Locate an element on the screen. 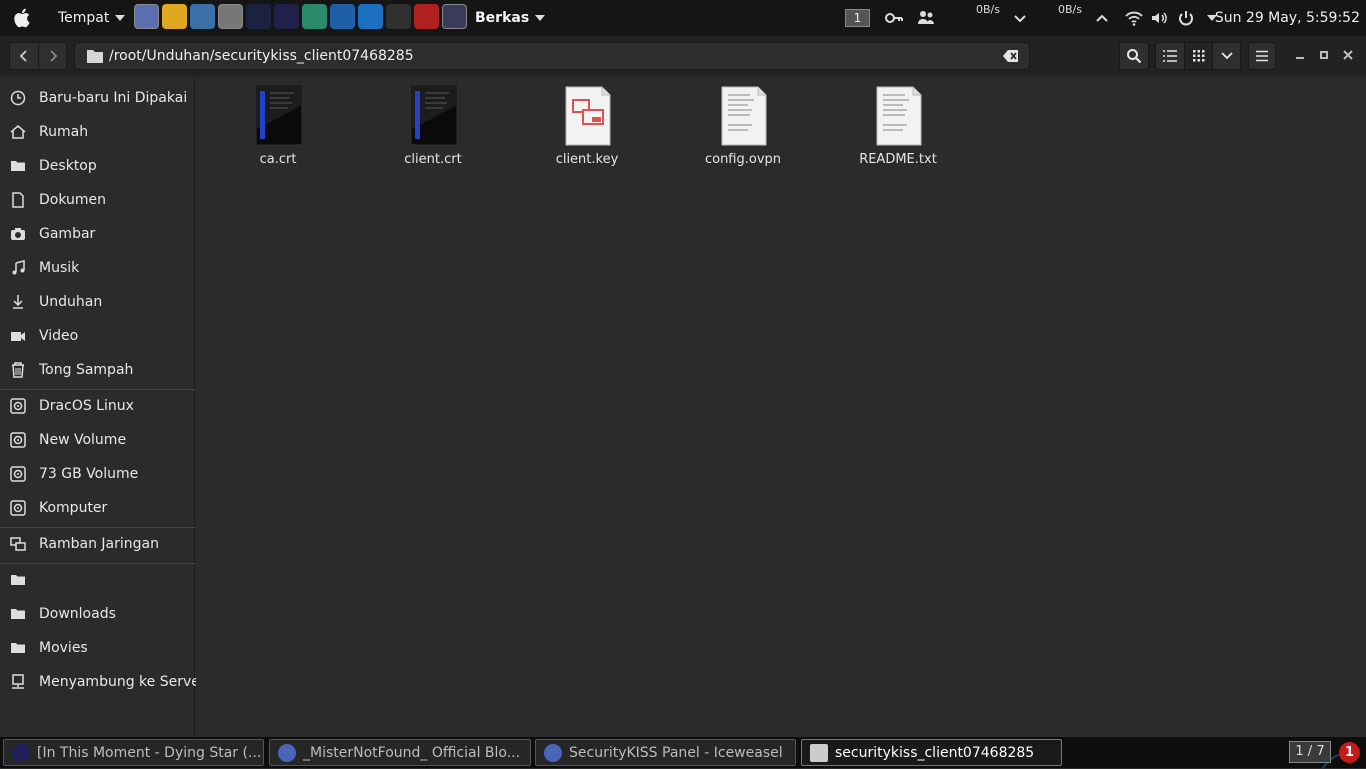  places-menu: Tempat is located at coordinates (92, 18).